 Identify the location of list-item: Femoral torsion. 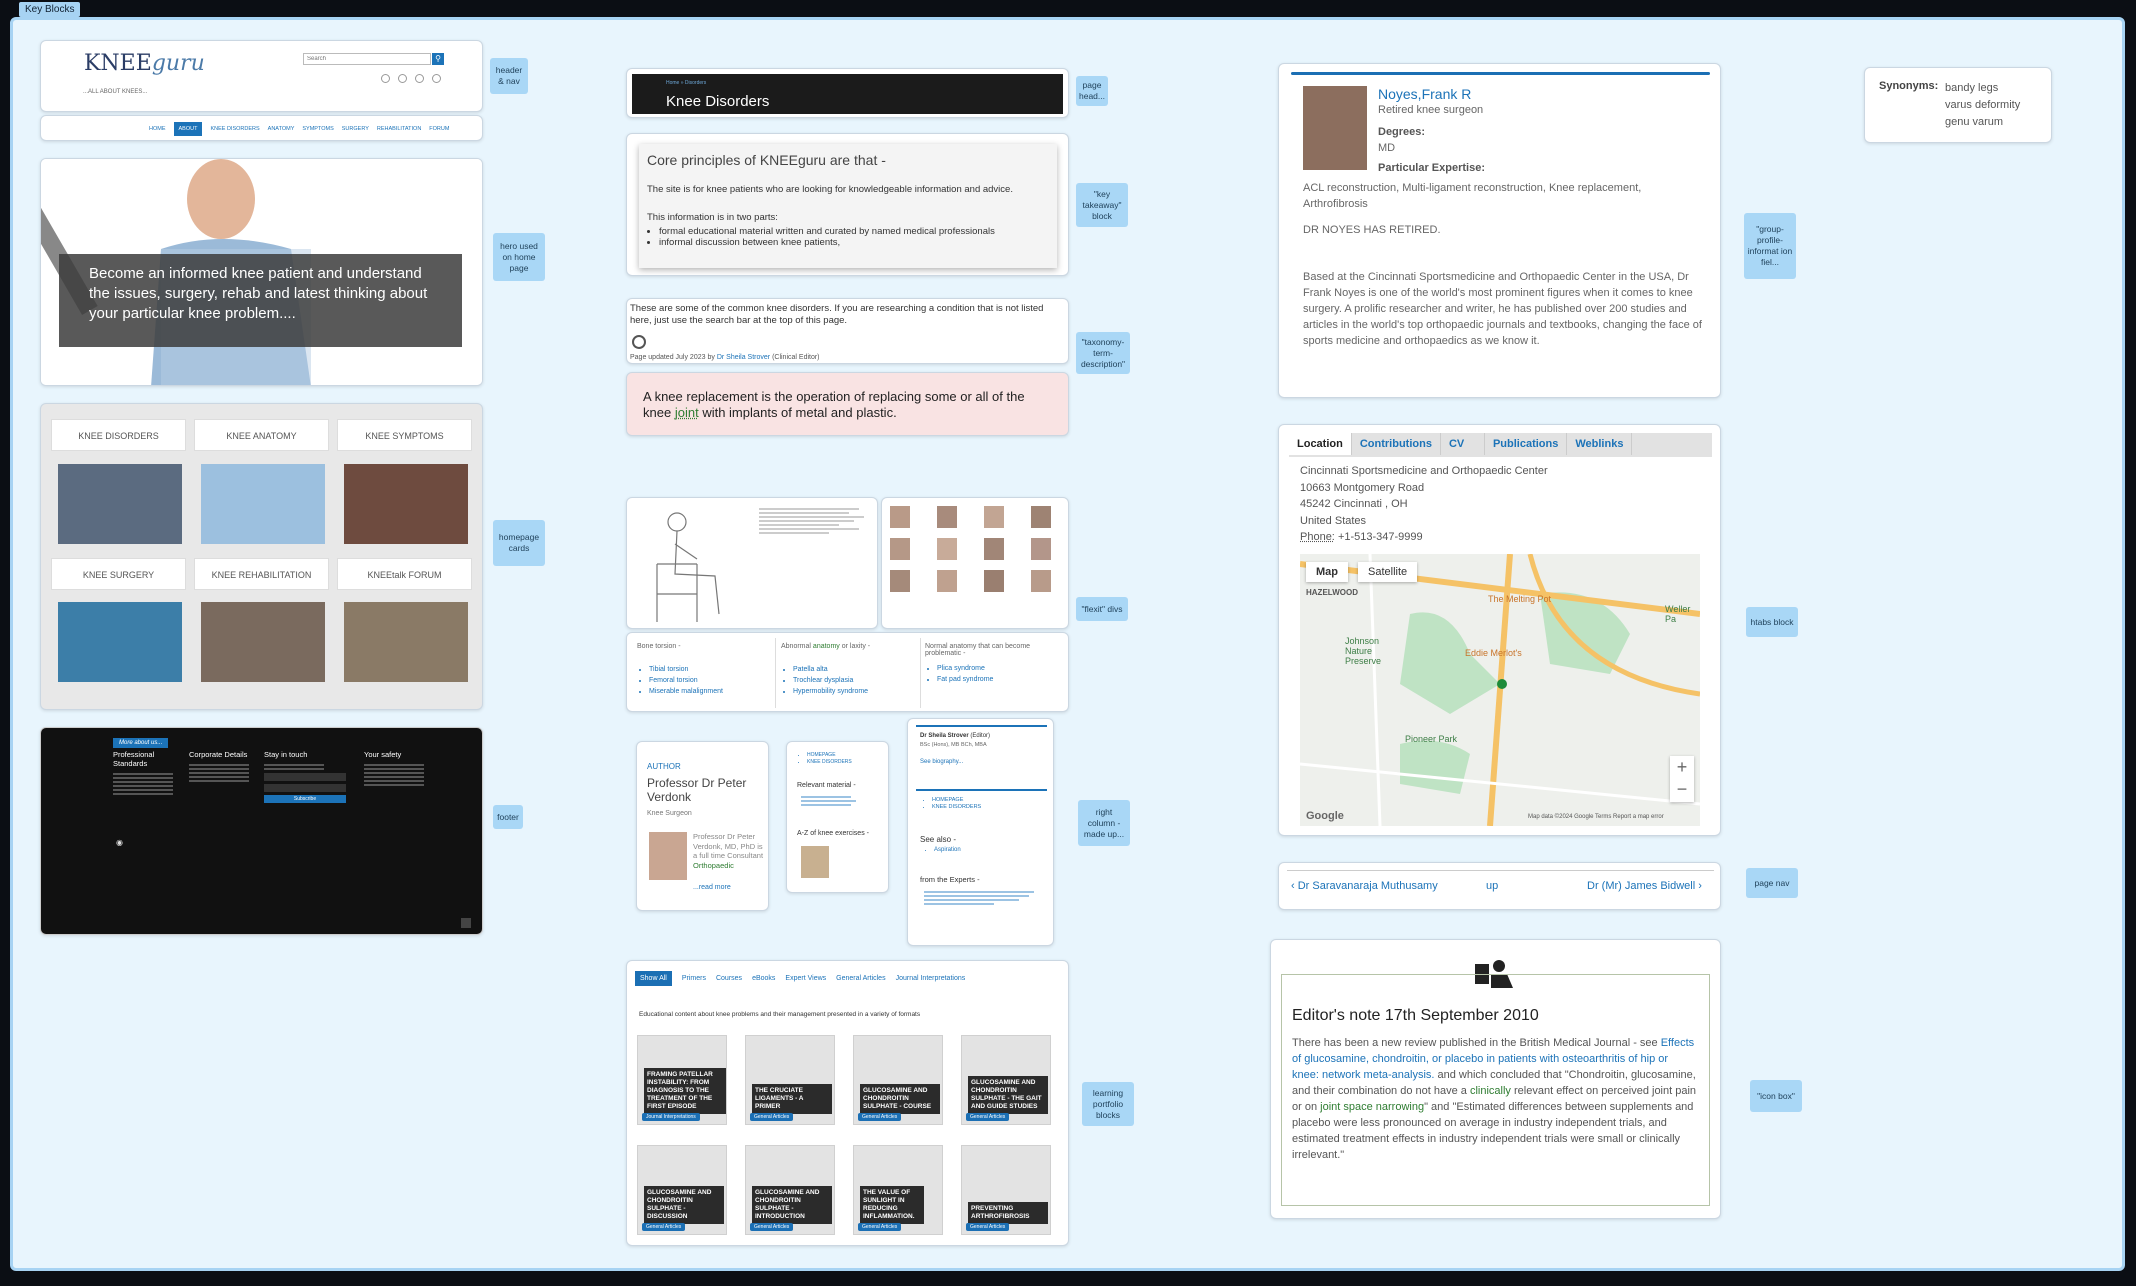
(713, 680).